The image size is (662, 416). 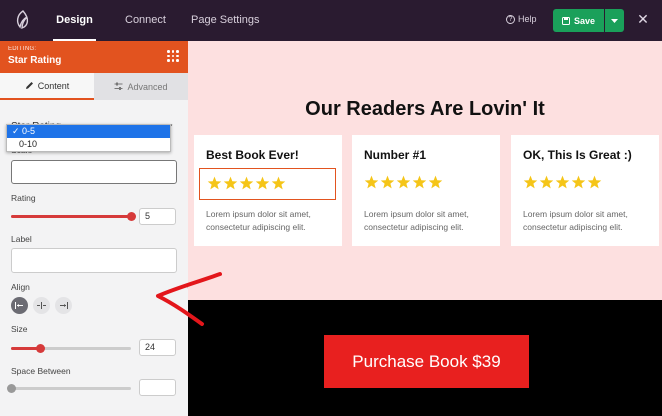 I want to click on save-options-dropdown, so click(x=614, y=20).